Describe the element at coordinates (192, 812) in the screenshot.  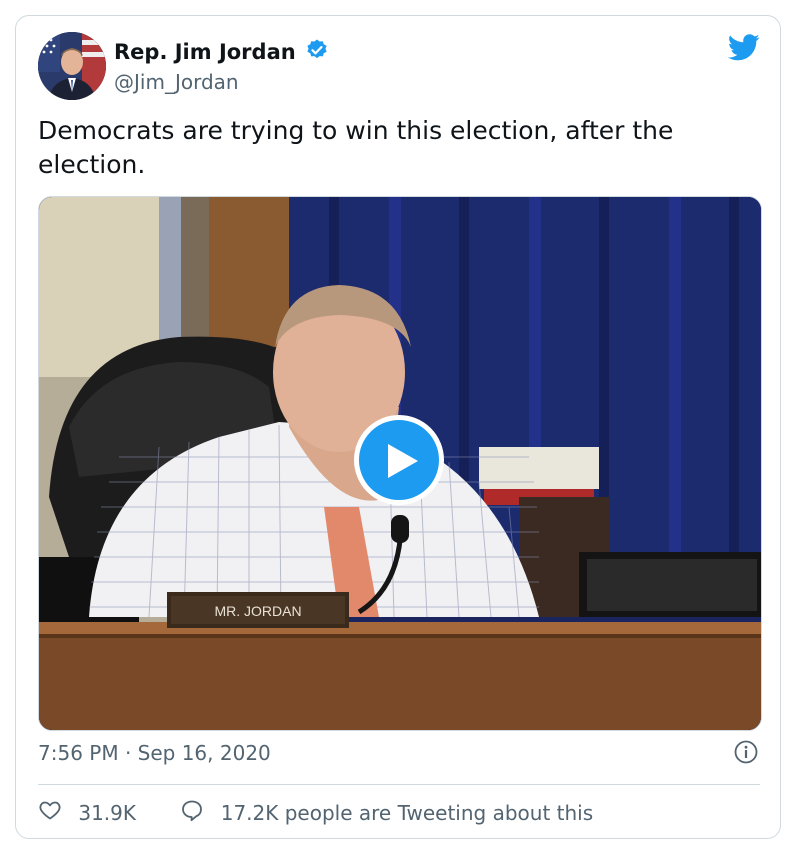
I see `speech-bubble-icon` at that location.